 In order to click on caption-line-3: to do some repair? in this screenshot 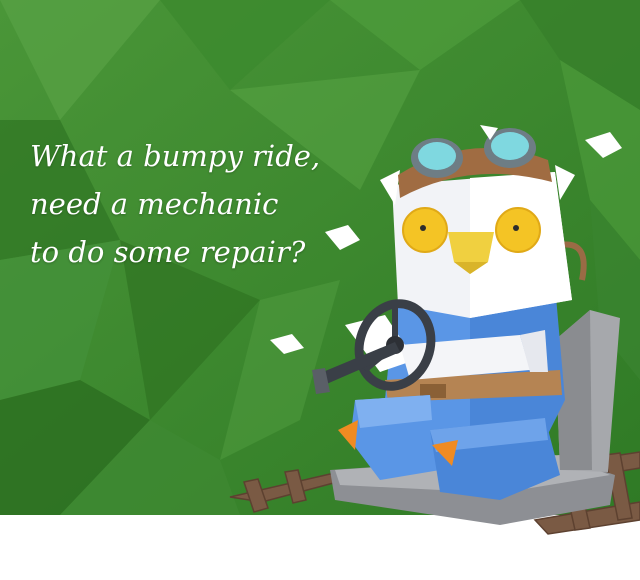, I will do `click(168, 252)`.